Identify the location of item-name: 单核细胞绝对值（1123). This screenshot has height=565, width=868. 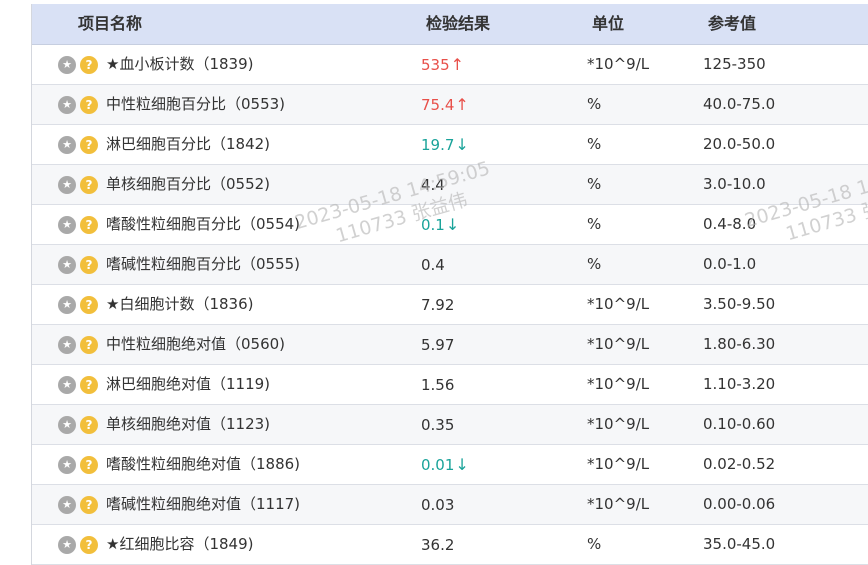
(188, 424).